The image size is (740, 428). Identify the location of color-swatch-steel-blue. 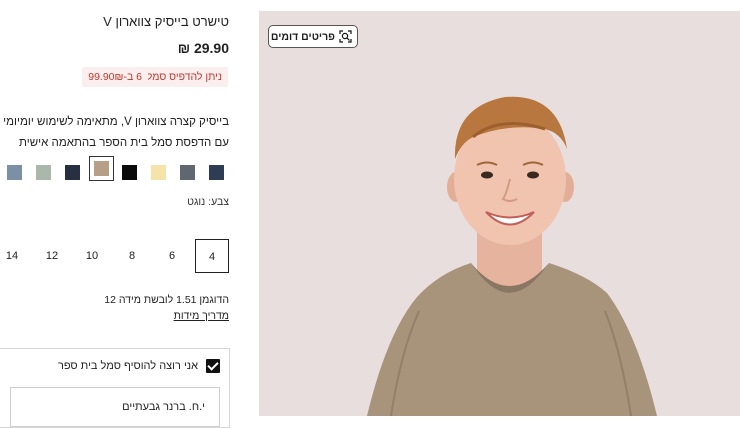
(14, 172).